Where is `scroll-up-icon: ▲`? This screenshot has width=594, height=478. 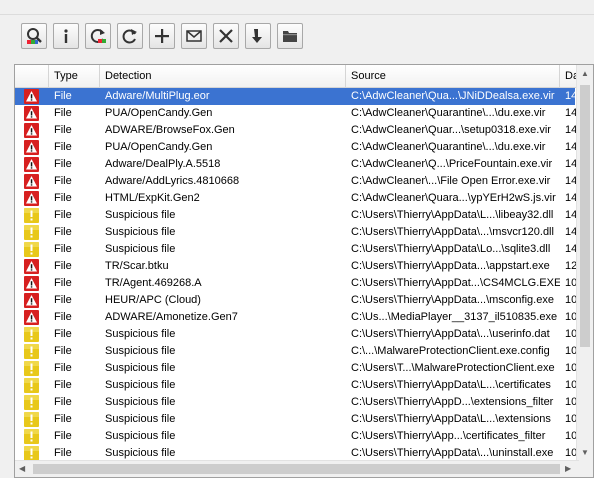 scroll-up-icon: ▲ is located at coordinates (585, 74).